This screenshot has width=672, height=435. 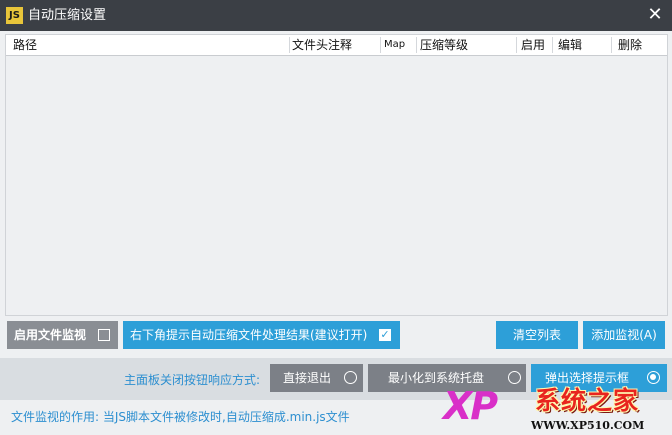 I want to click on site-watermark-logo: XP 系统之家 WWW.XP510.COM, so click(x=557, y=410).